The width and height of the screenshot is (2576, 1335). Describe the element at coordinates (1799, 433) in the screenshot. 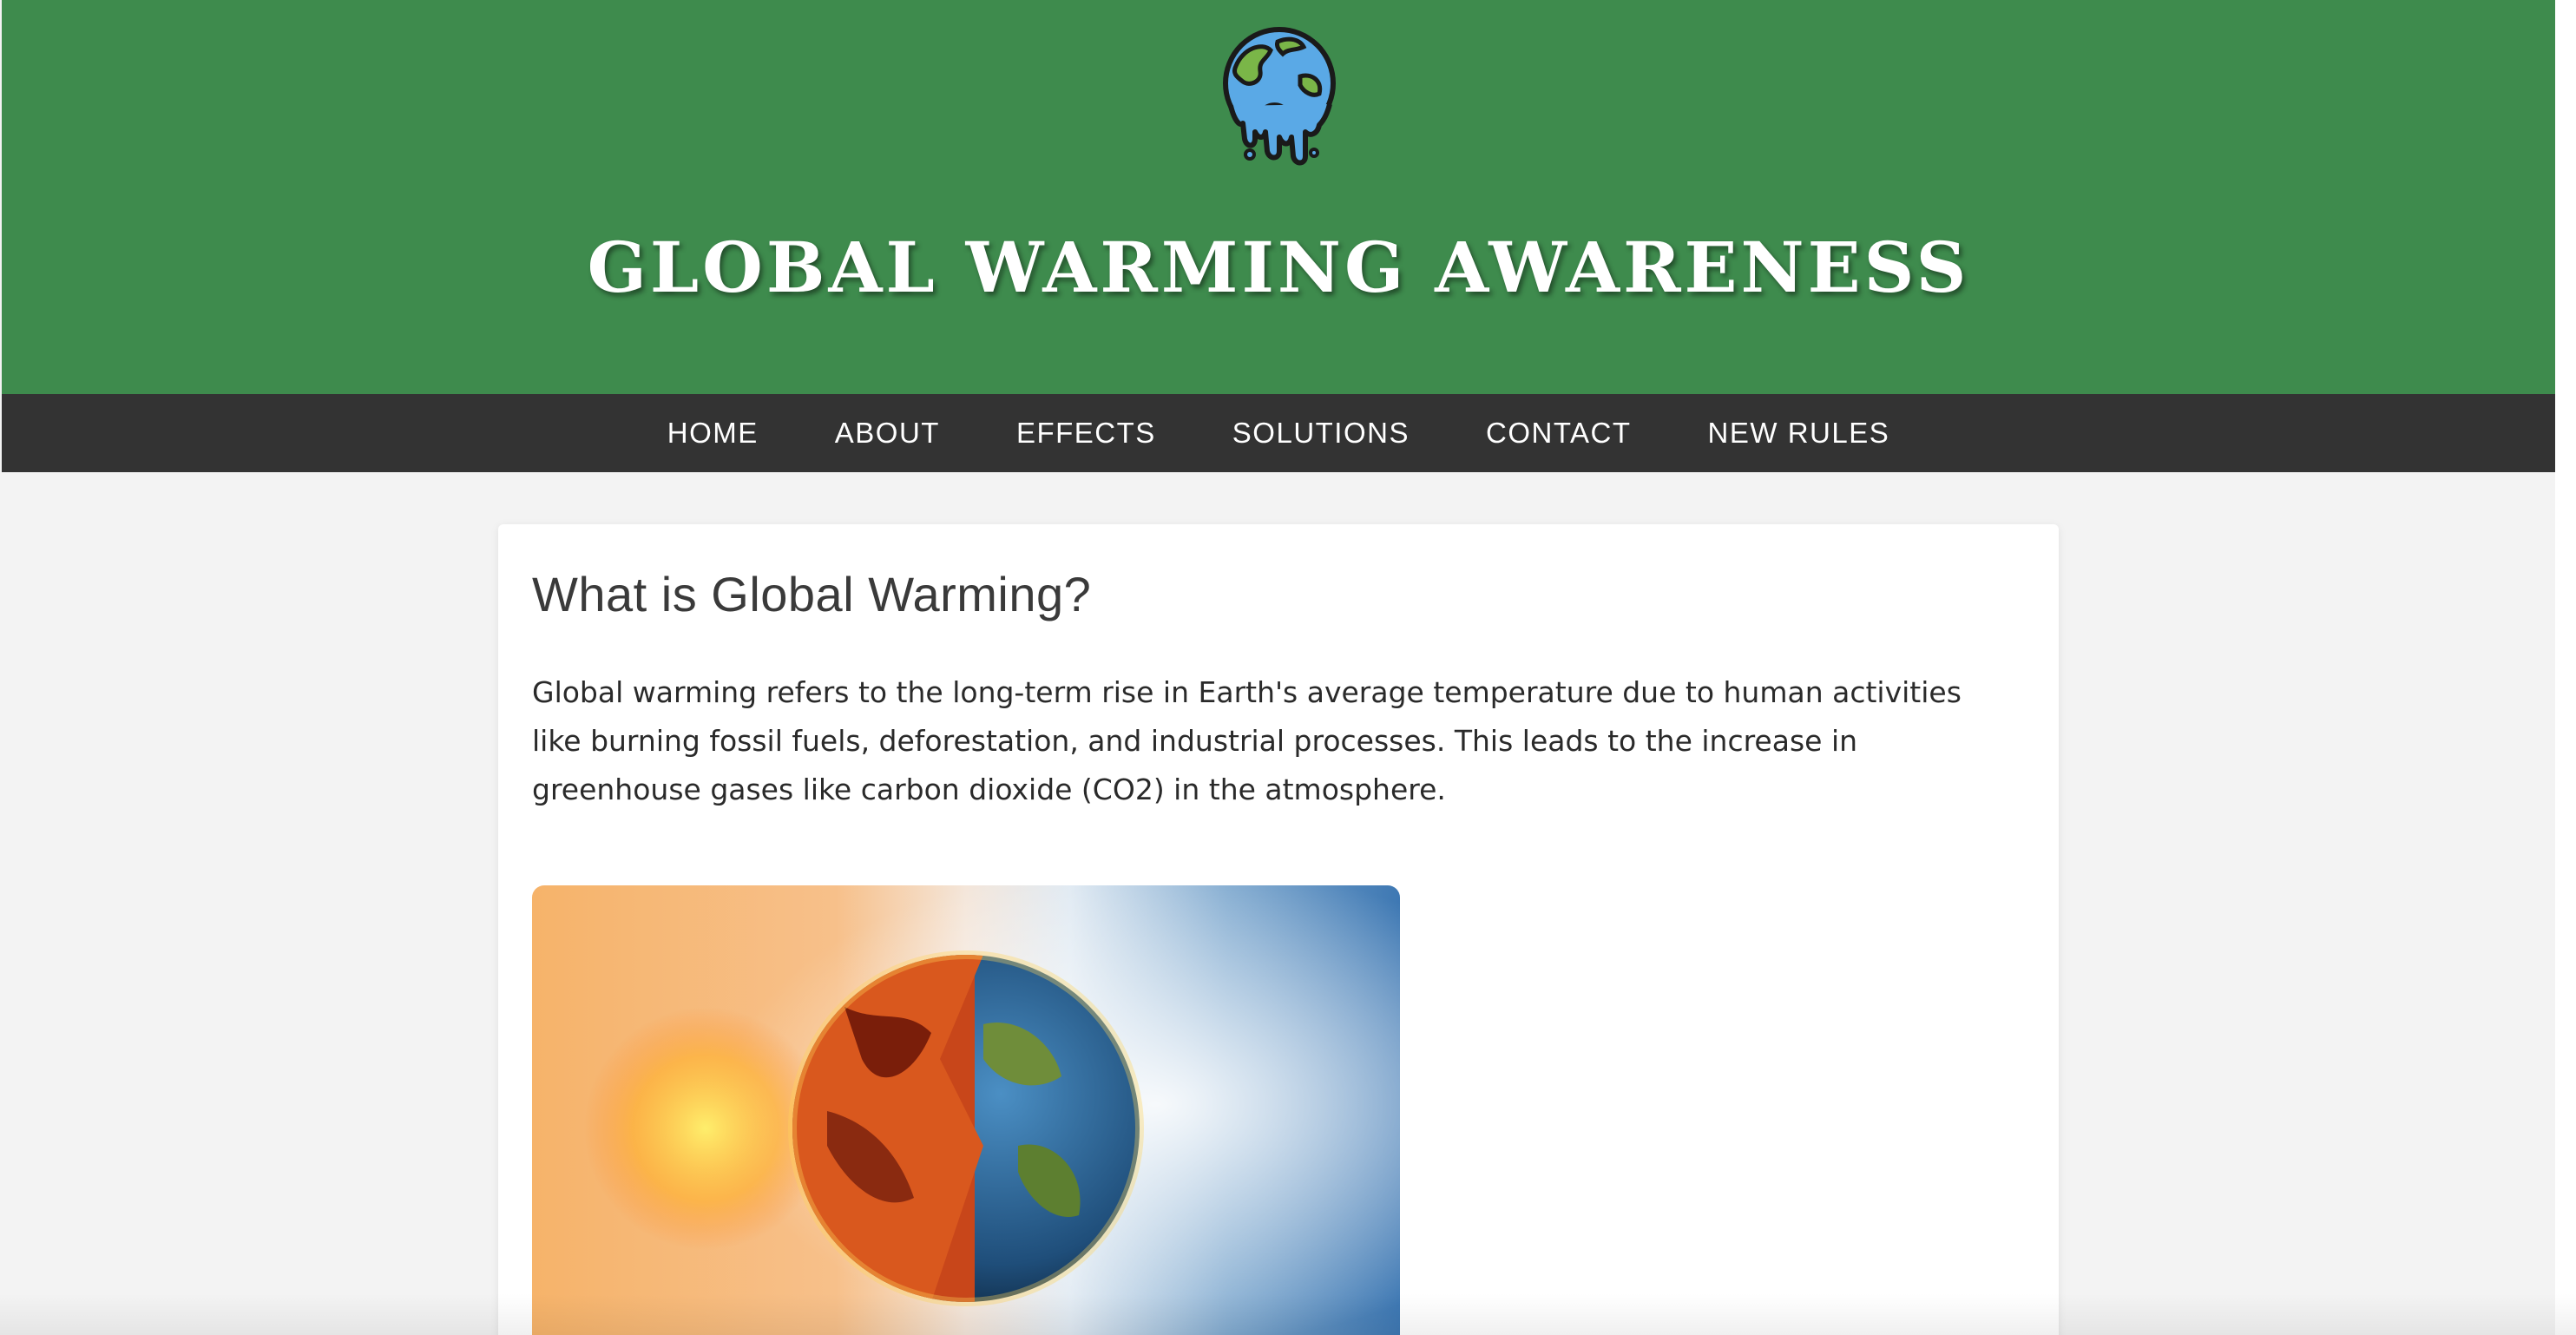

I see `nav-item-new-rules: NEW RULES` at that location.